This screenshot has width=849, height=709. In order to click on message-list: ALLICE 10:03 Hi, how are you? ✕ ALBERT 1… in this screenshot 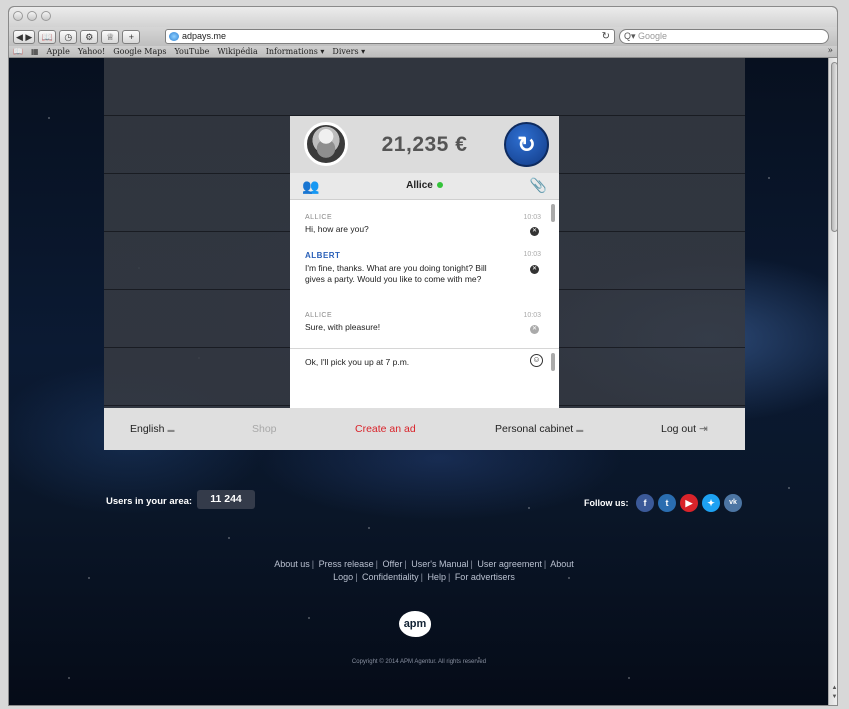, I will do `click(424, 274)`.